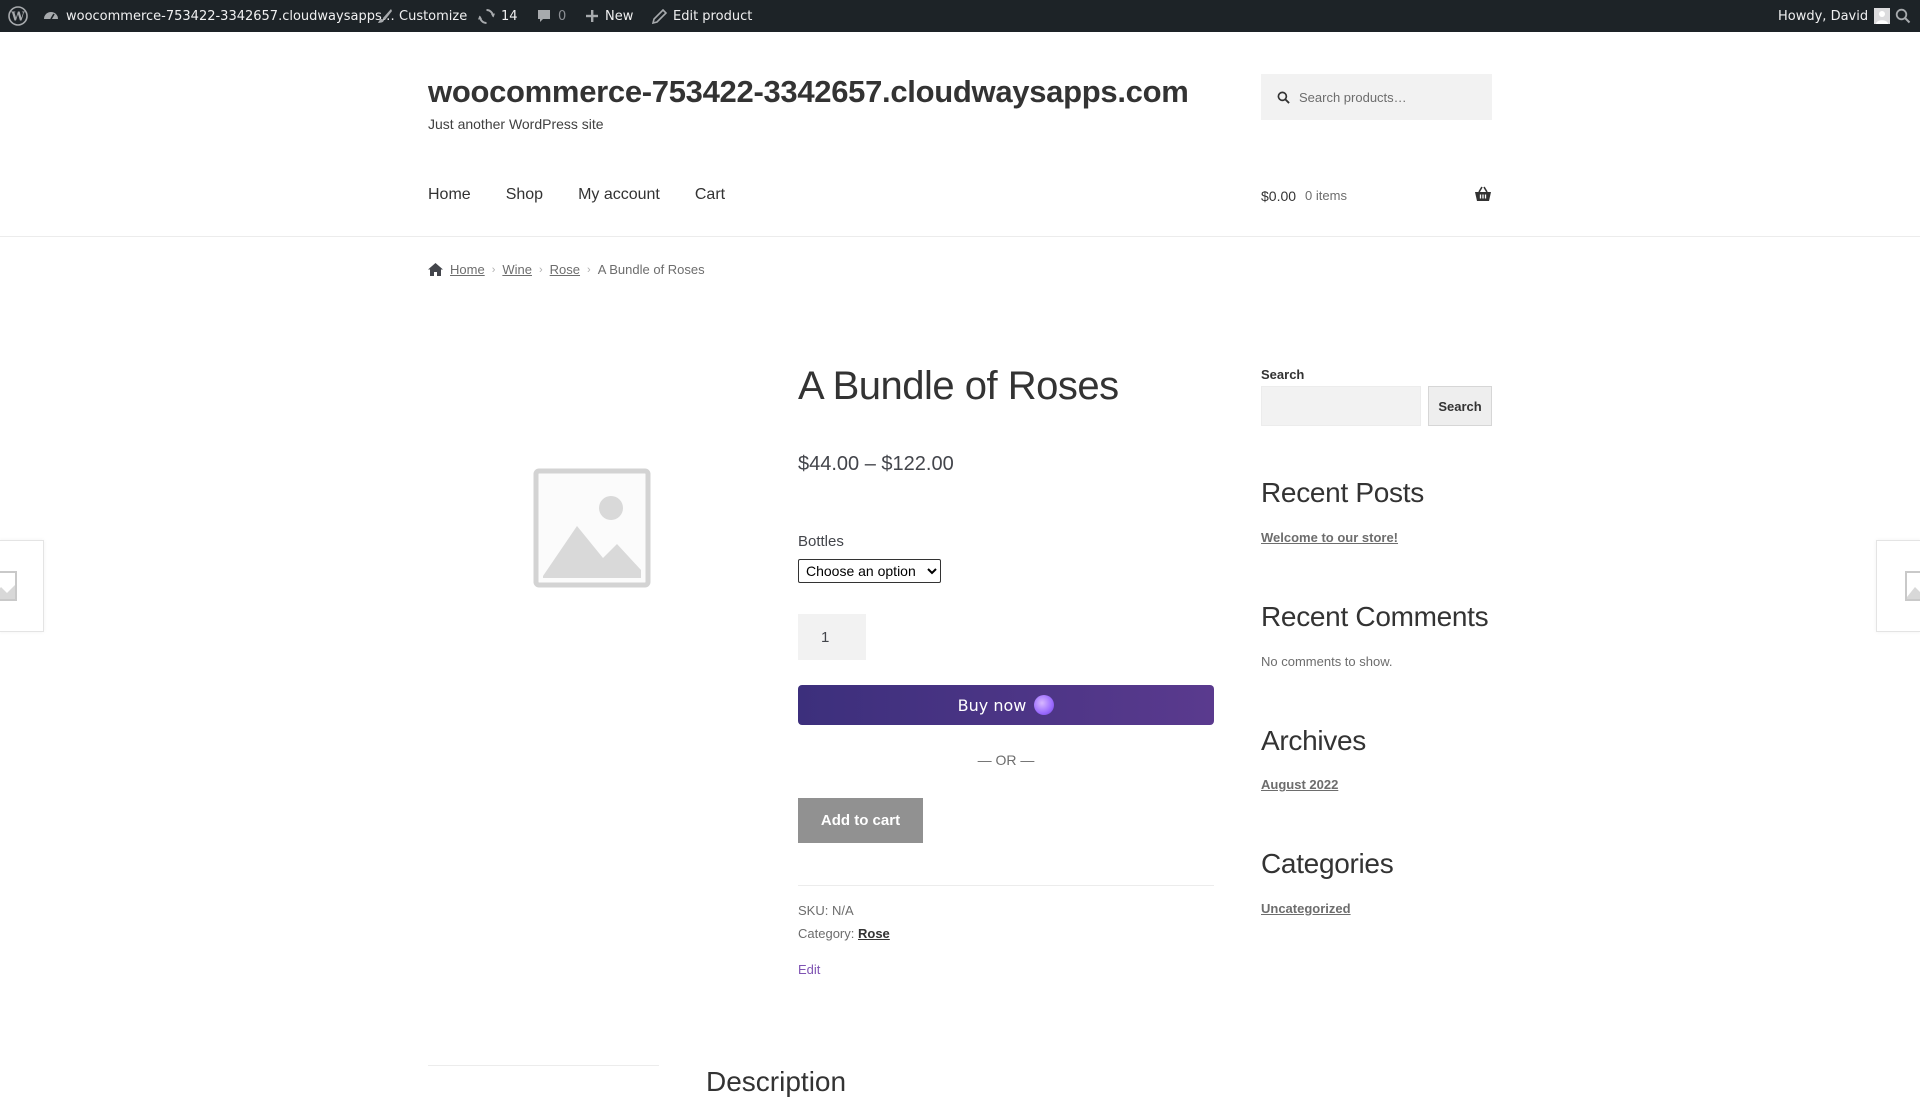 This screenshot has height=1098, width=1920. Describe the element at coordinates (1279, 195) in the screenshot. I see `cart-total: $0.00` at that location.